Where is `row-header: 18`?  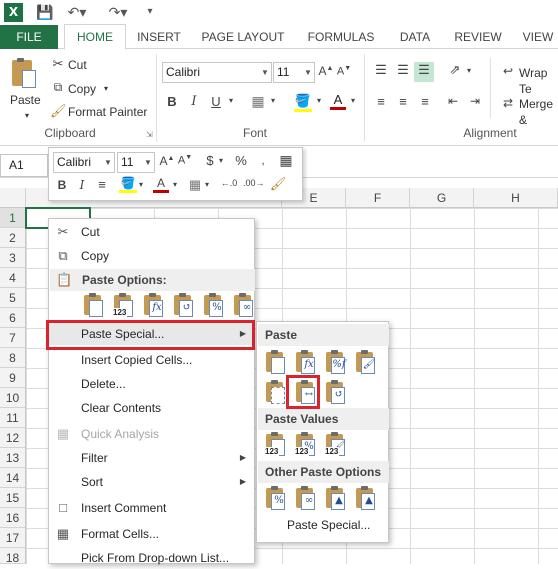 row-header: 18 is located at coordinates (13, 556).